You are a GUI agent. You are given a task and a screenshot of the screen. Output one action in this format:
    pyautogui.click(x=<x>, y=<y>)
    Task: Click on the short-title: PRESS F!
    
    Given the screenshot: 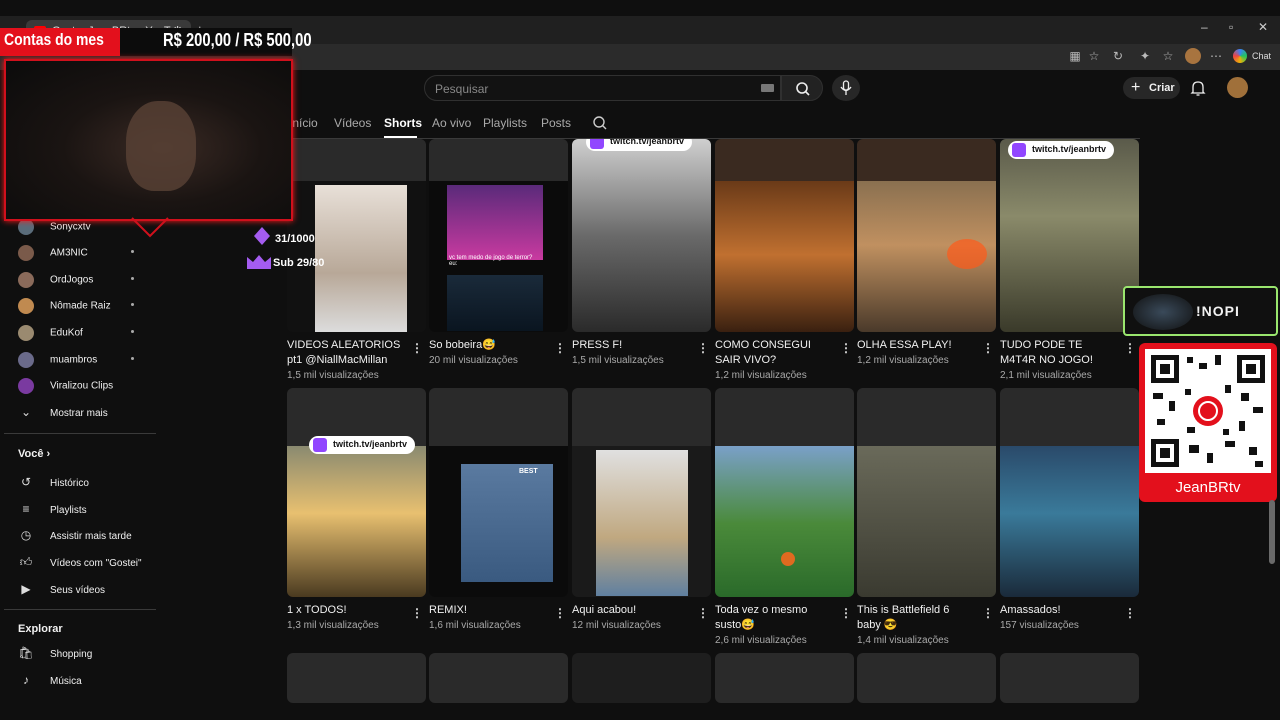 What is the action you would take?
    pyautogui.click(x=631, y=345)
    